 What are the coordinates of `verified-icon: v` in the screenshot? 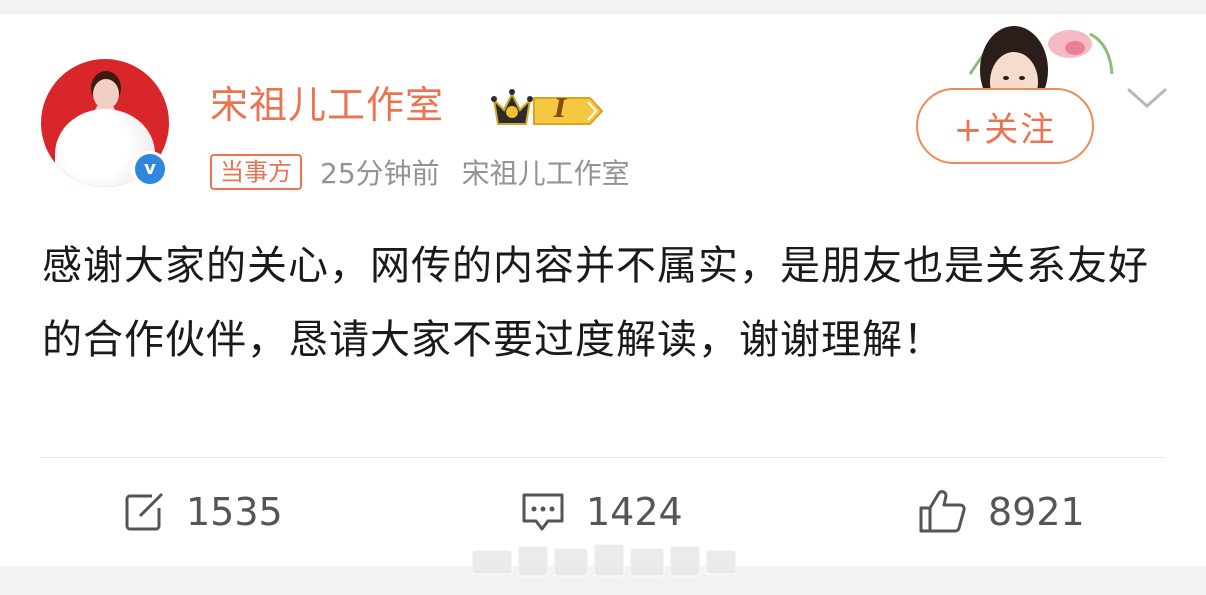 It's located at (150, 169).